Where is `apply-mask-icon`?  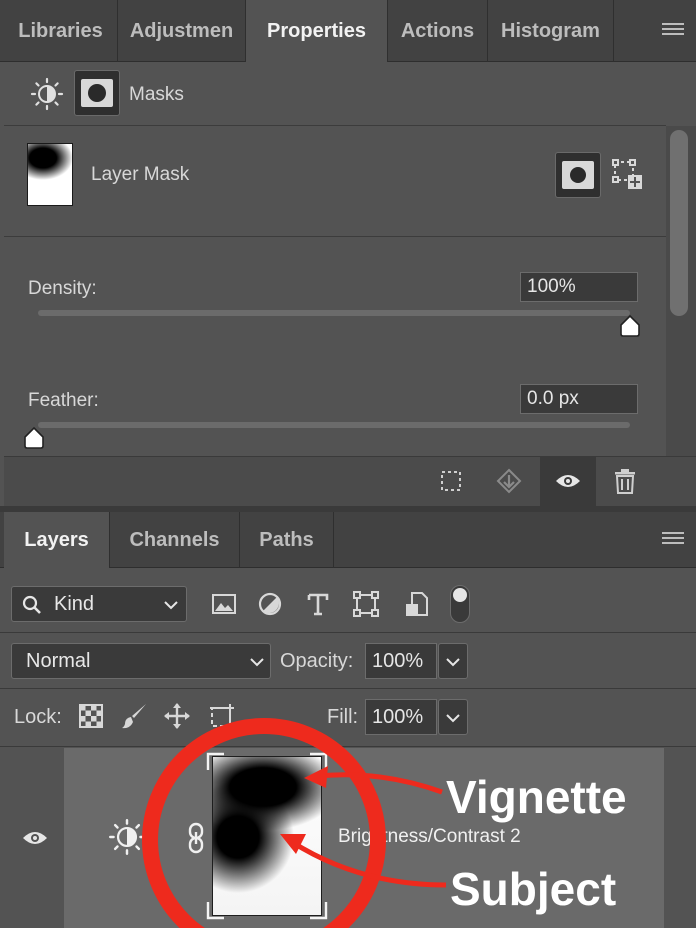 apply-mask-icon is located at coordinates (509, 481).